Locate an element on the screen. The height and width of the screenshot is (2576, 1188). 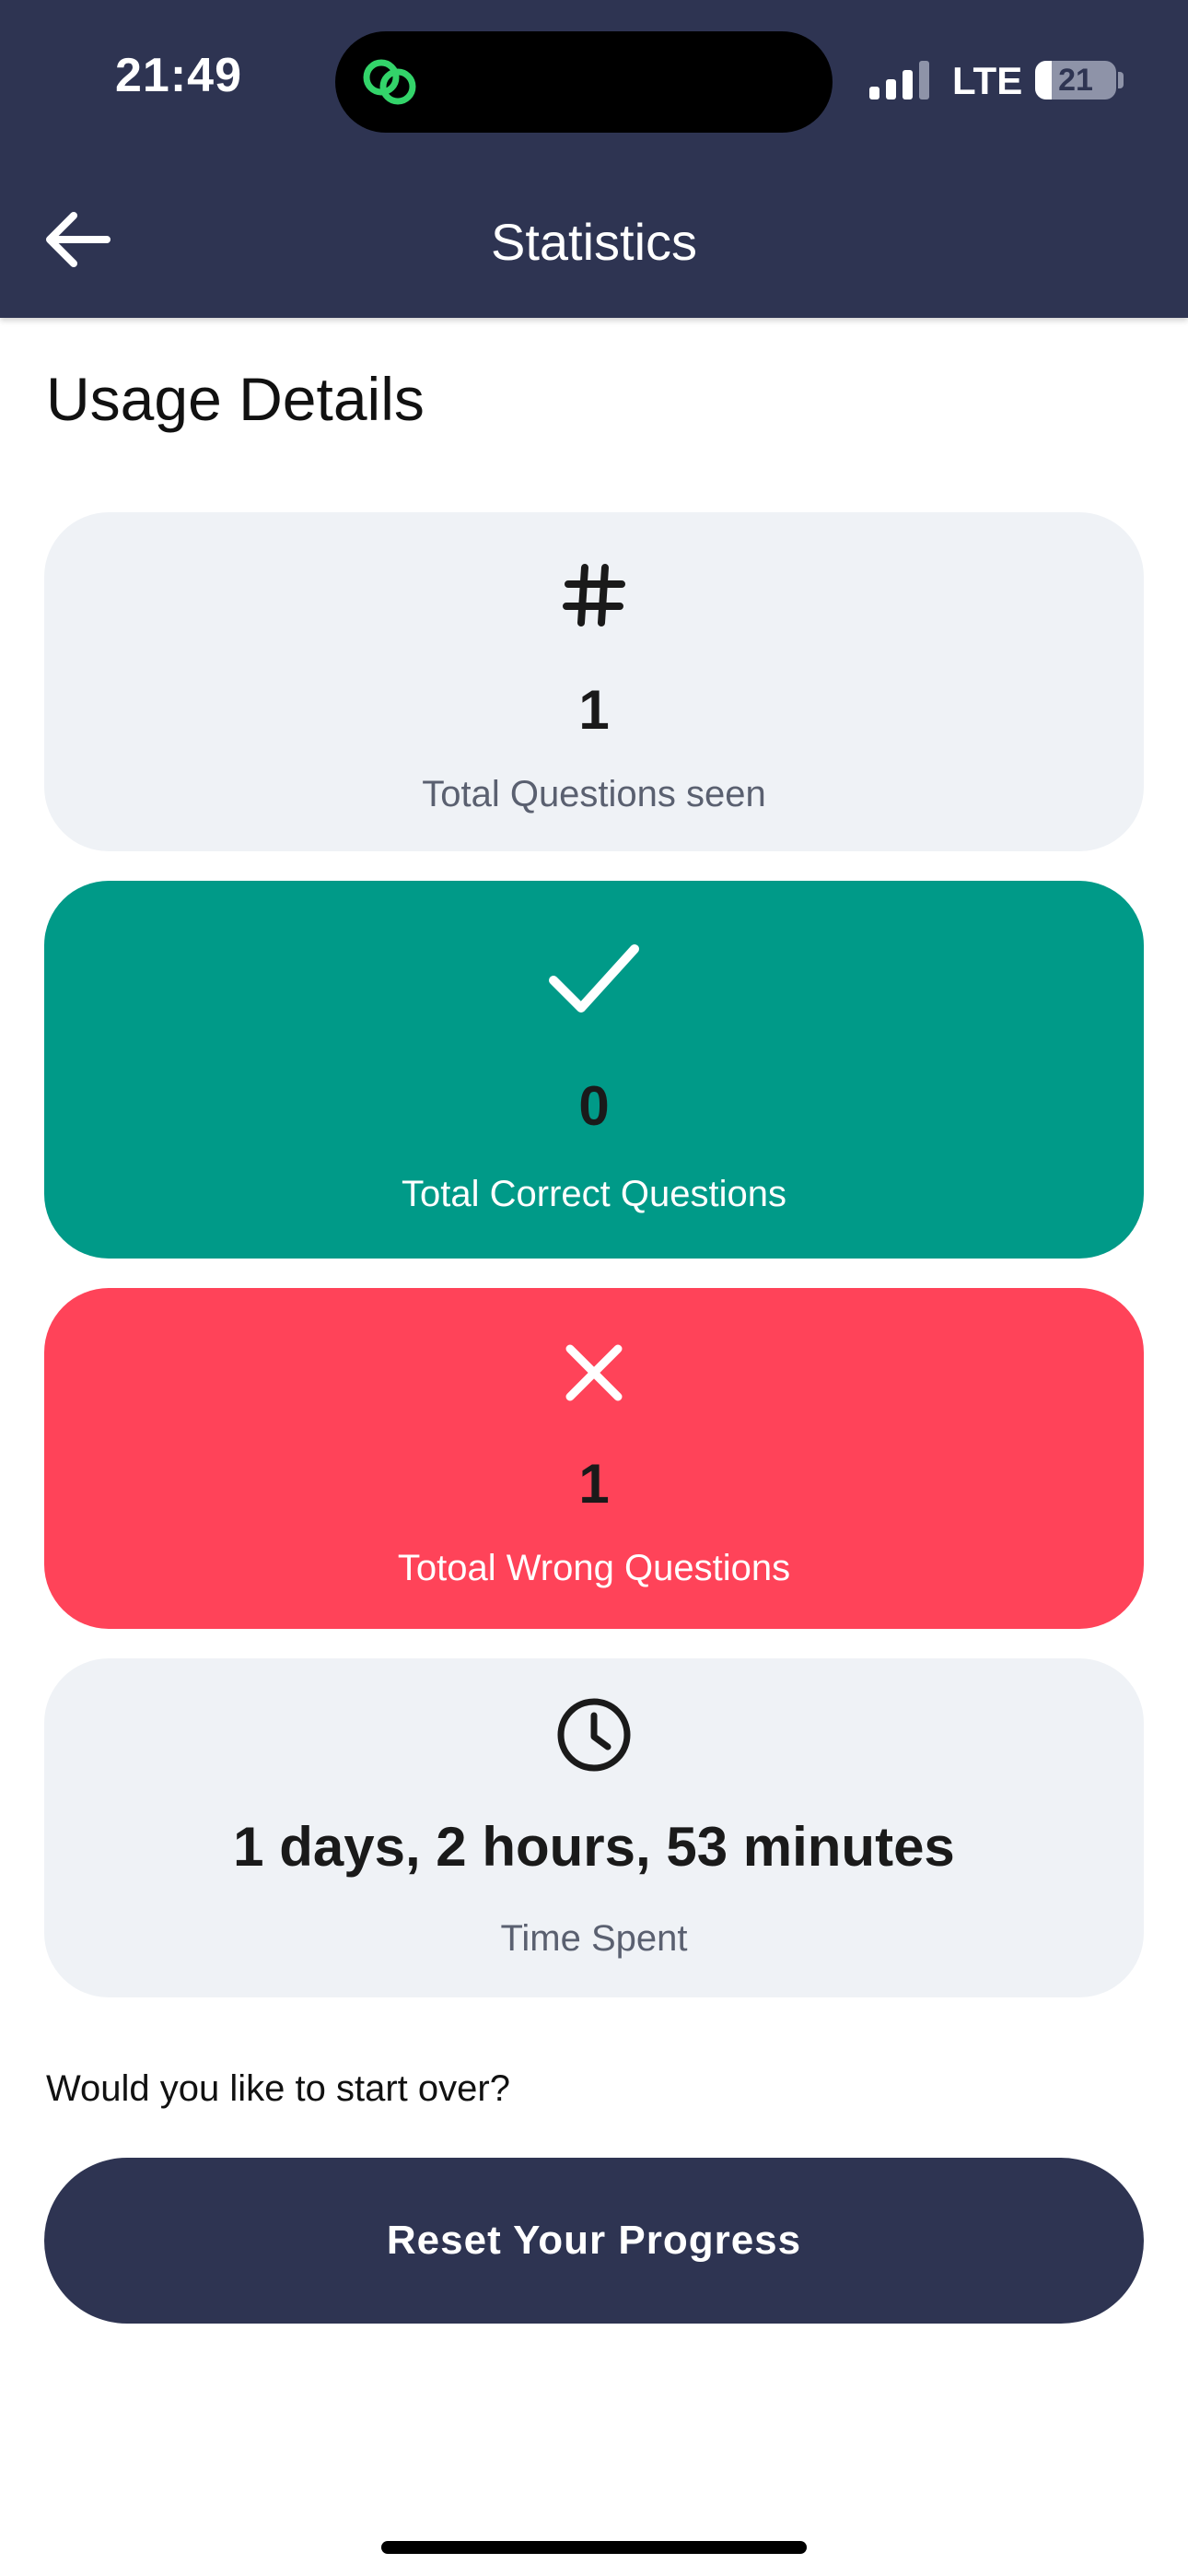
time-spent-card: 1 days, 2 hours, 53 minutes Time Spent is located at coordinates (594, 1827).